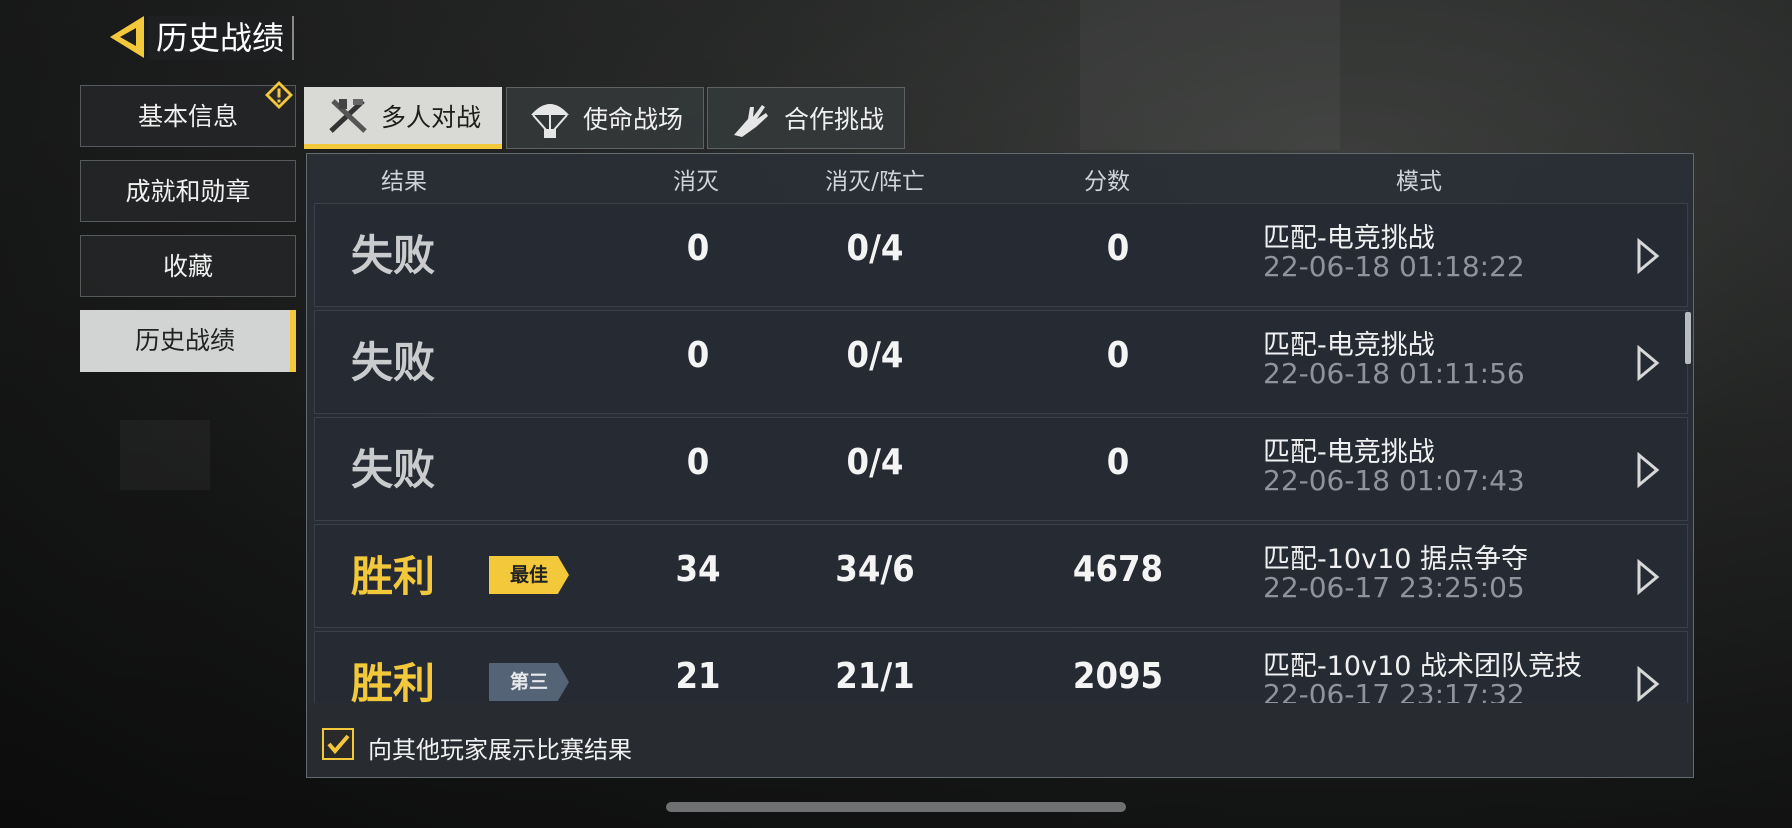  What do you see at coordinates (549, 121) in the screenshot?
I see `parachute-icon` at bounding box center [549, 121].